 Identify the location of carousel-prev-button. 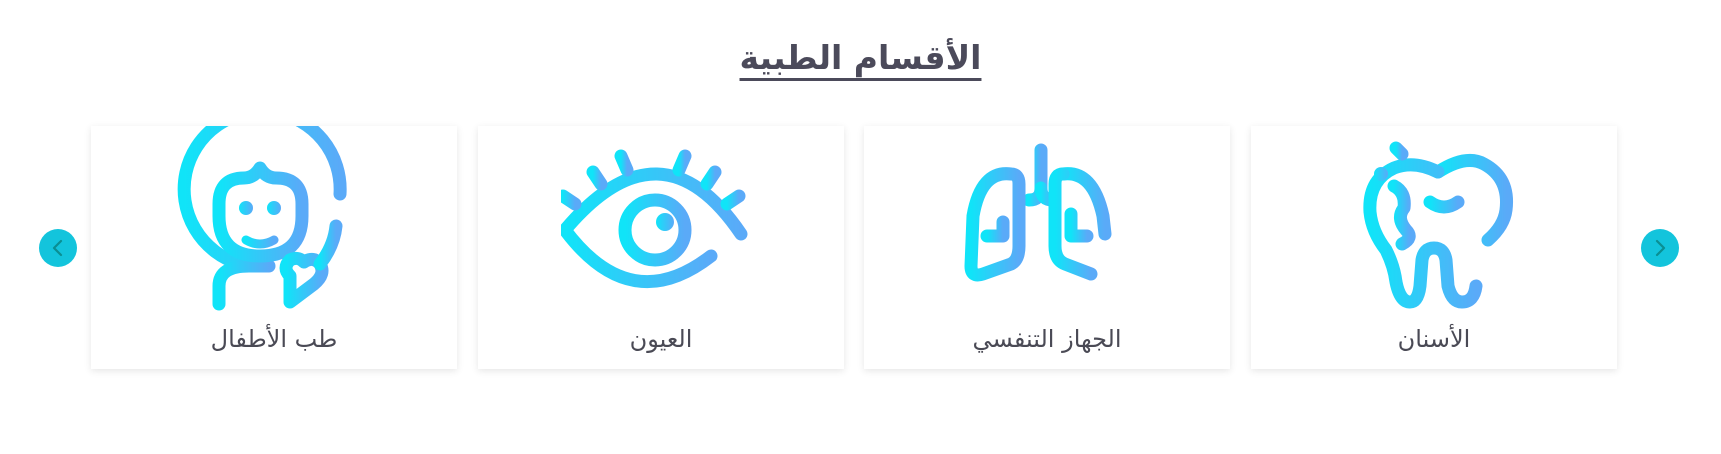
(58, 248).